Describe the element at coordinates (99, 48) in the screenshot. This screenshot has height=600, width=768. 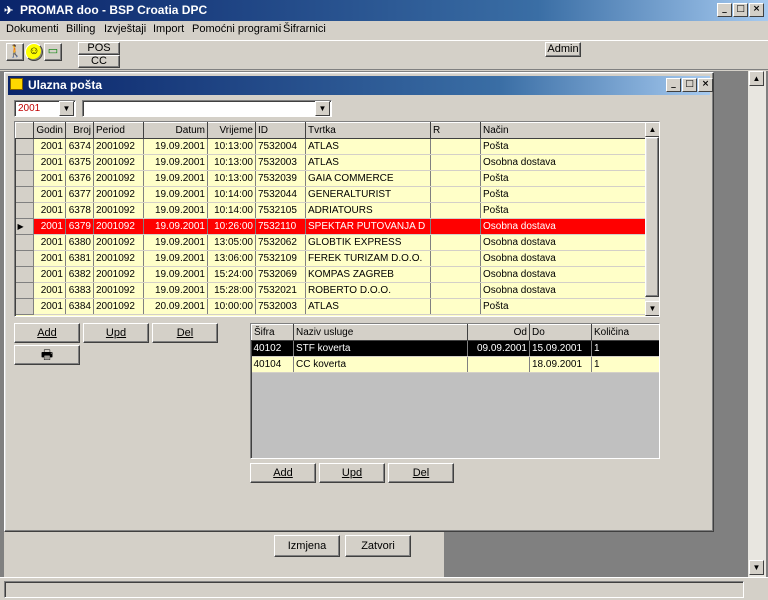
I see `pos-button: POS` at that location.